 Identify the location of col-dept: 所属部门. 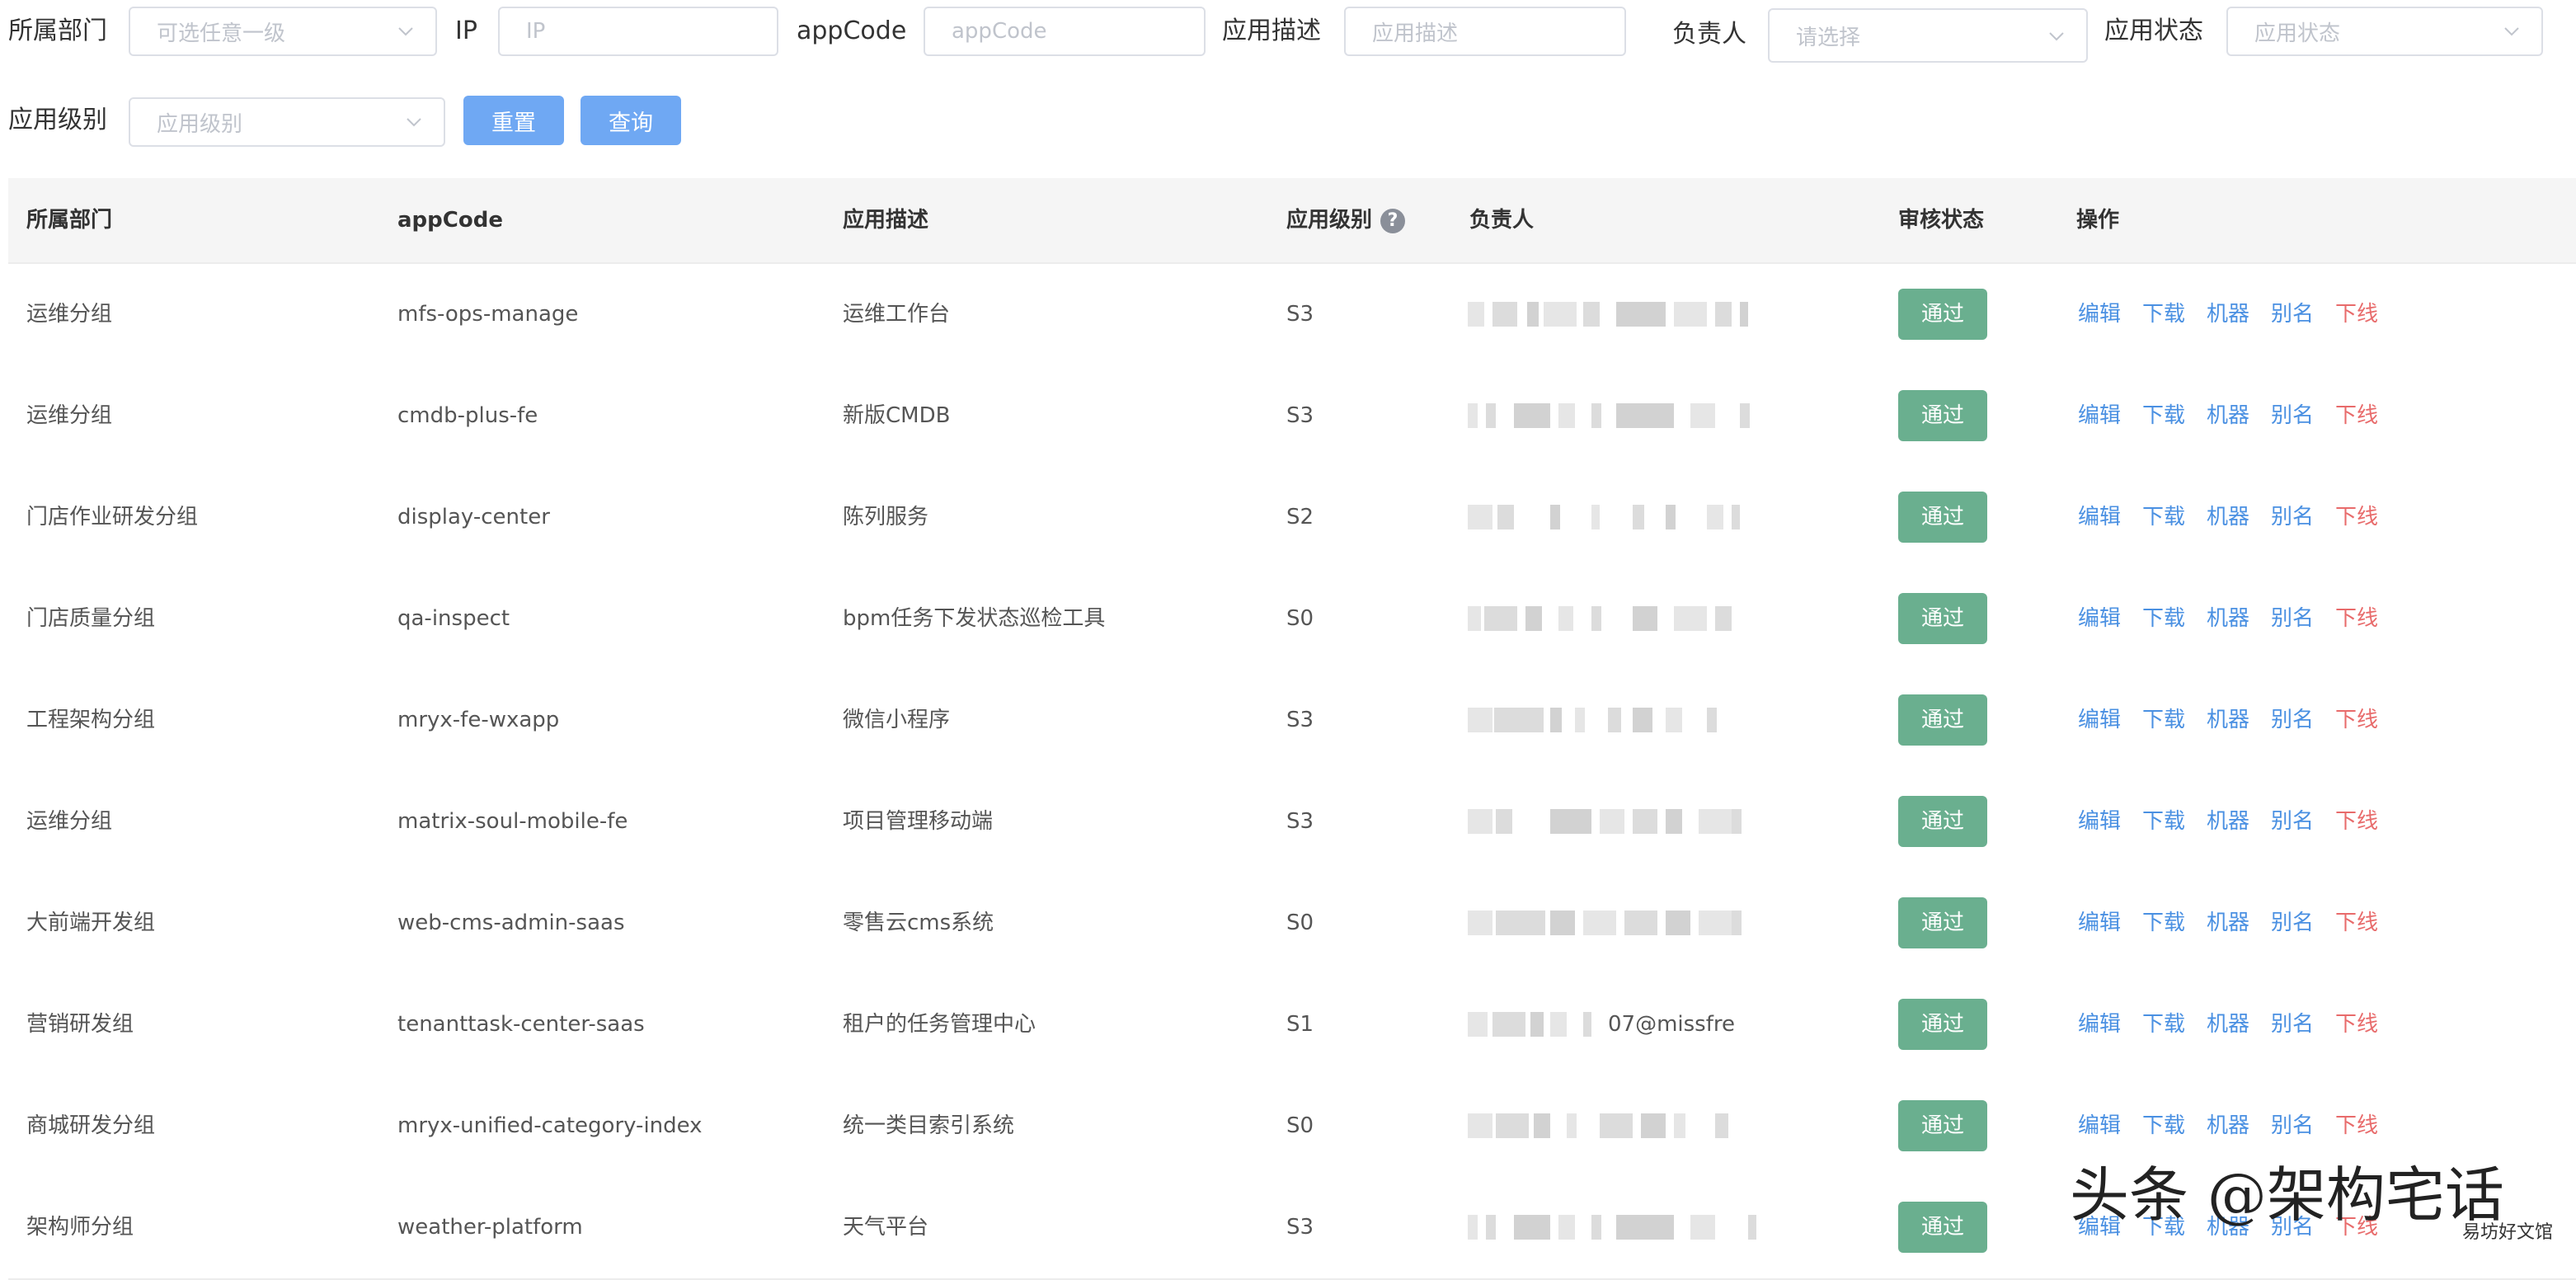
(69, 220).